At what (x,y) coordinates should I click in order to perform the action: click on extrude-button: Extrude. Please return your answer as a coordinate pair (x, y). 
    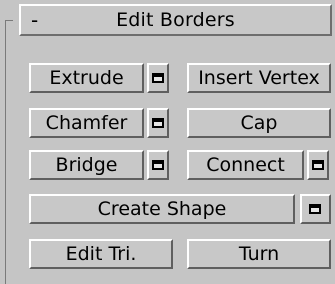
    Looking at the image, I should click on (86, 78).